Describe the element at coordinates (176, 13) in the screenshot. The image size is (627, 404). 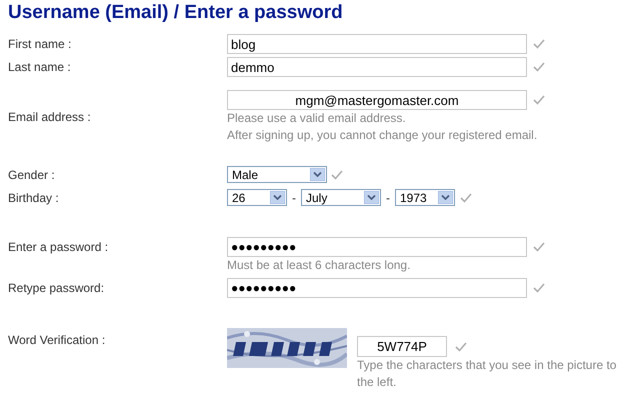
I see `form-title: Username (Email) / Enter a password` at that location.